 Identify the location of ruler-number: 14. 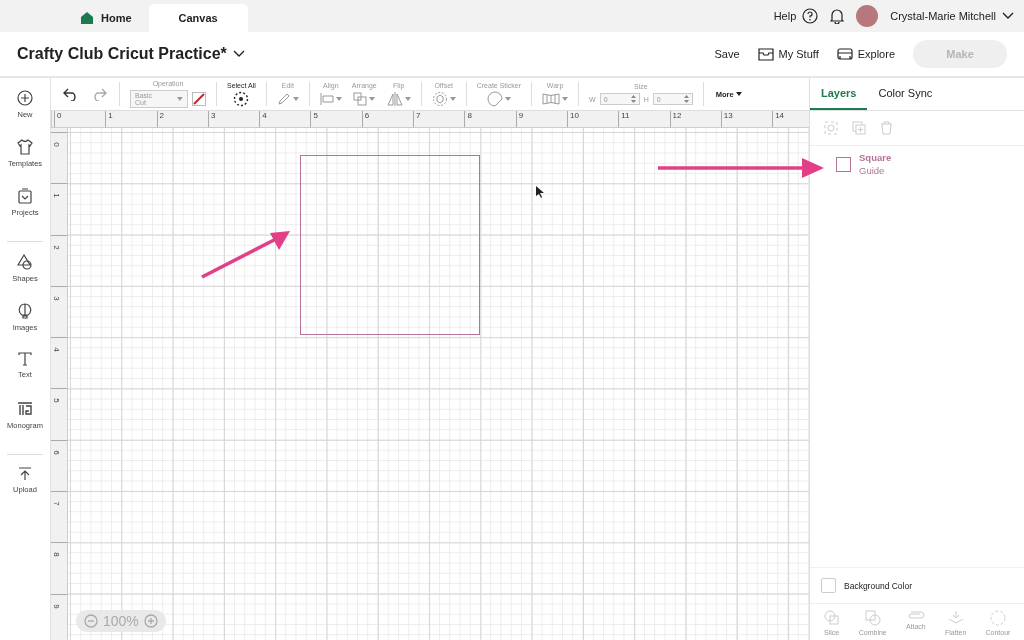
(798, 119).